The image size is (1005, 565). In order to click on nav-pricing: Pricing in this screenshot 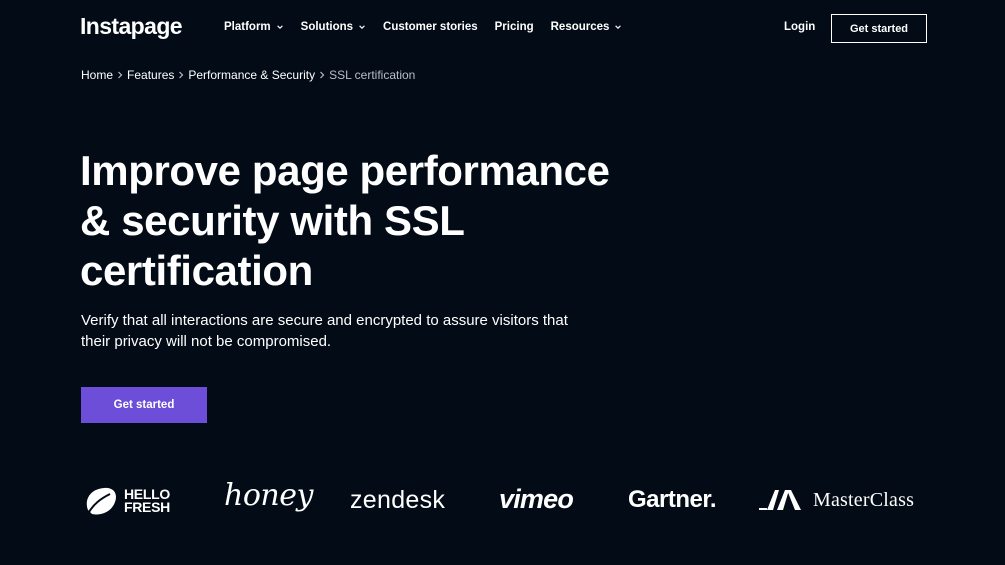, I will do `click(514, 27)`.